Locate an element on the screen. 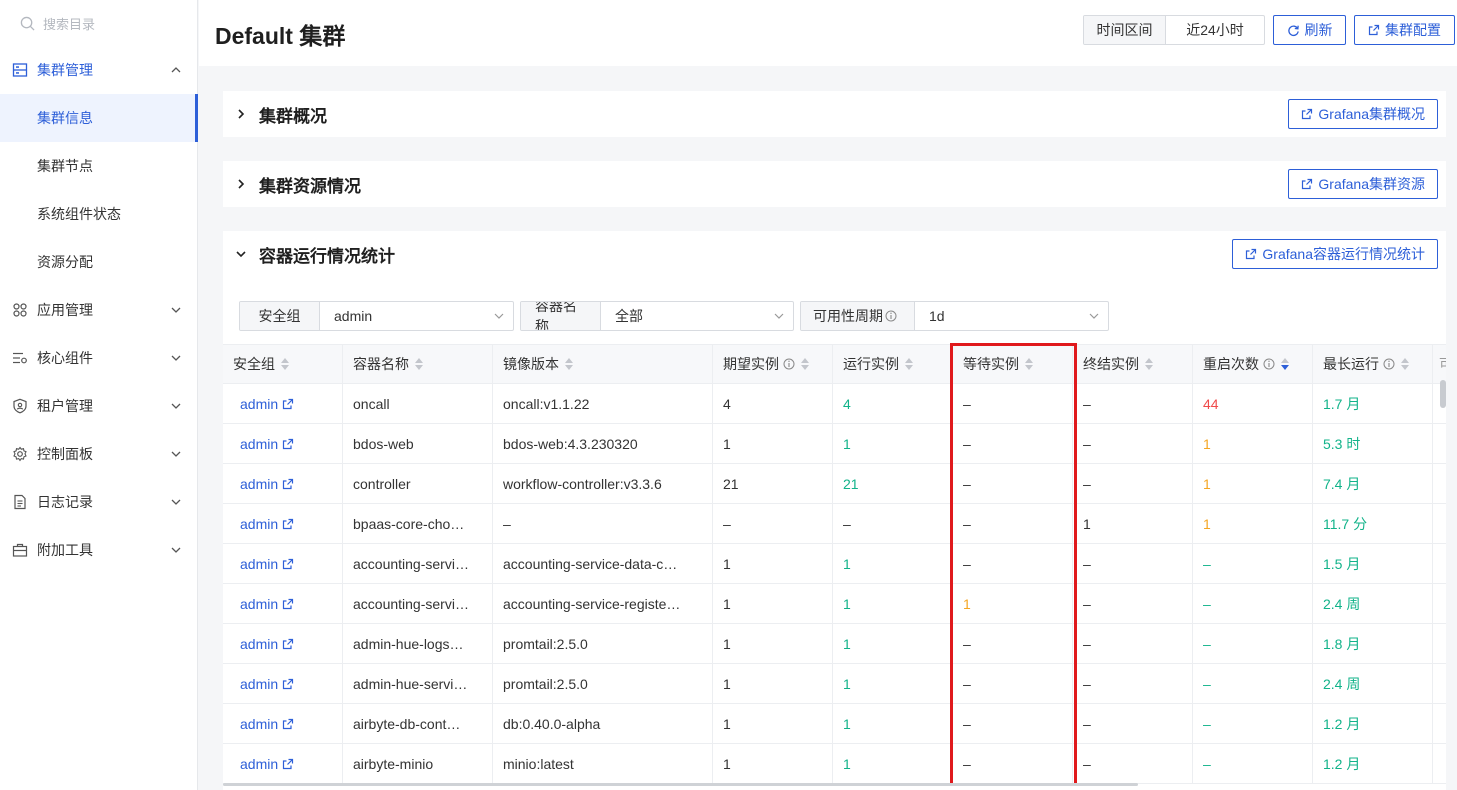 The height and width of the screenshot is (790, 1457). cell-value: 1.2 月 is located at coordinates (1342, 763).